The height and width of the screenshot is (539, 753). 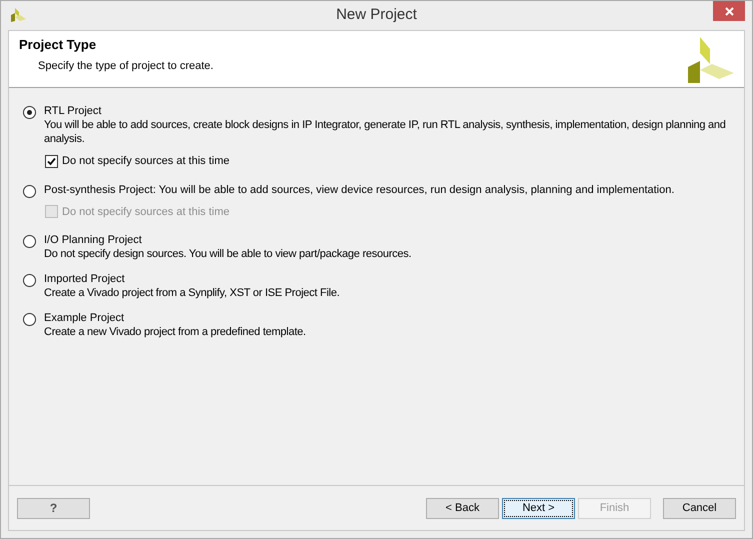 I want to click on header-title: Project Type, so click(x=58, y=45).